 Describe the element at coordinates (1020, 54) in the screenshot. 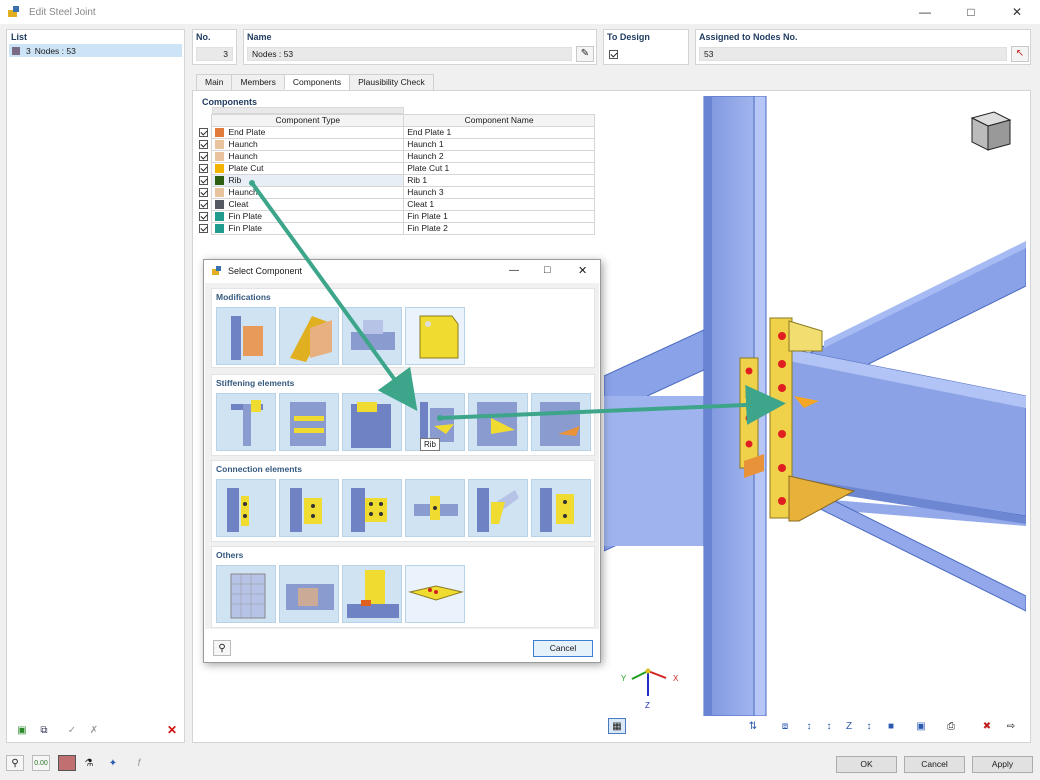

I see `pick-nodes-icon: ↖` at that location.